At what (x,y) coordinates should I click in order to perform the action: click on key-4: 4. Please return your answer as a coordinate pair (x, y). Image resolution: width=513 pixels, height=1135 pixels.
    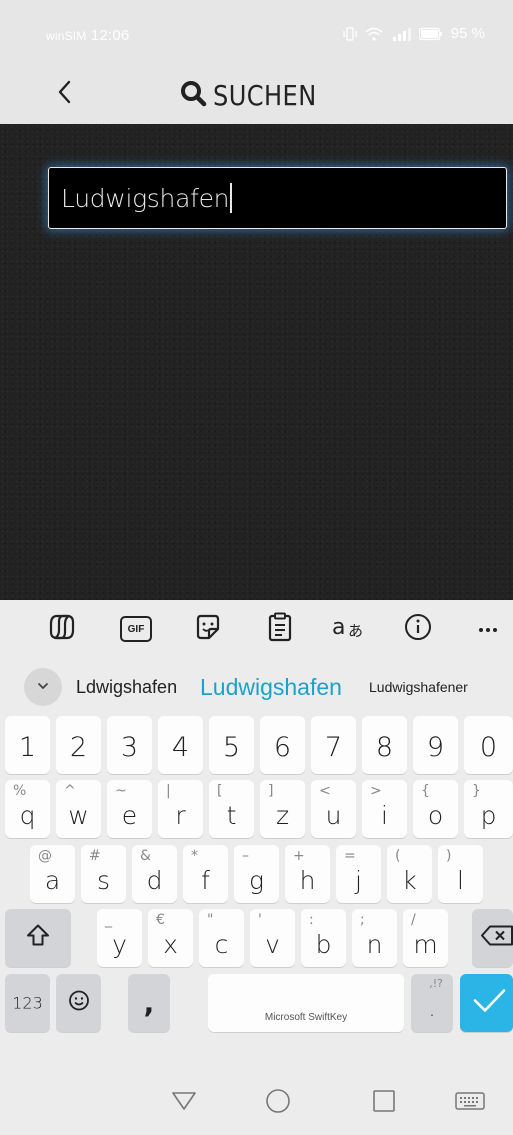
    Looking at the image, I should click on (180, 745).